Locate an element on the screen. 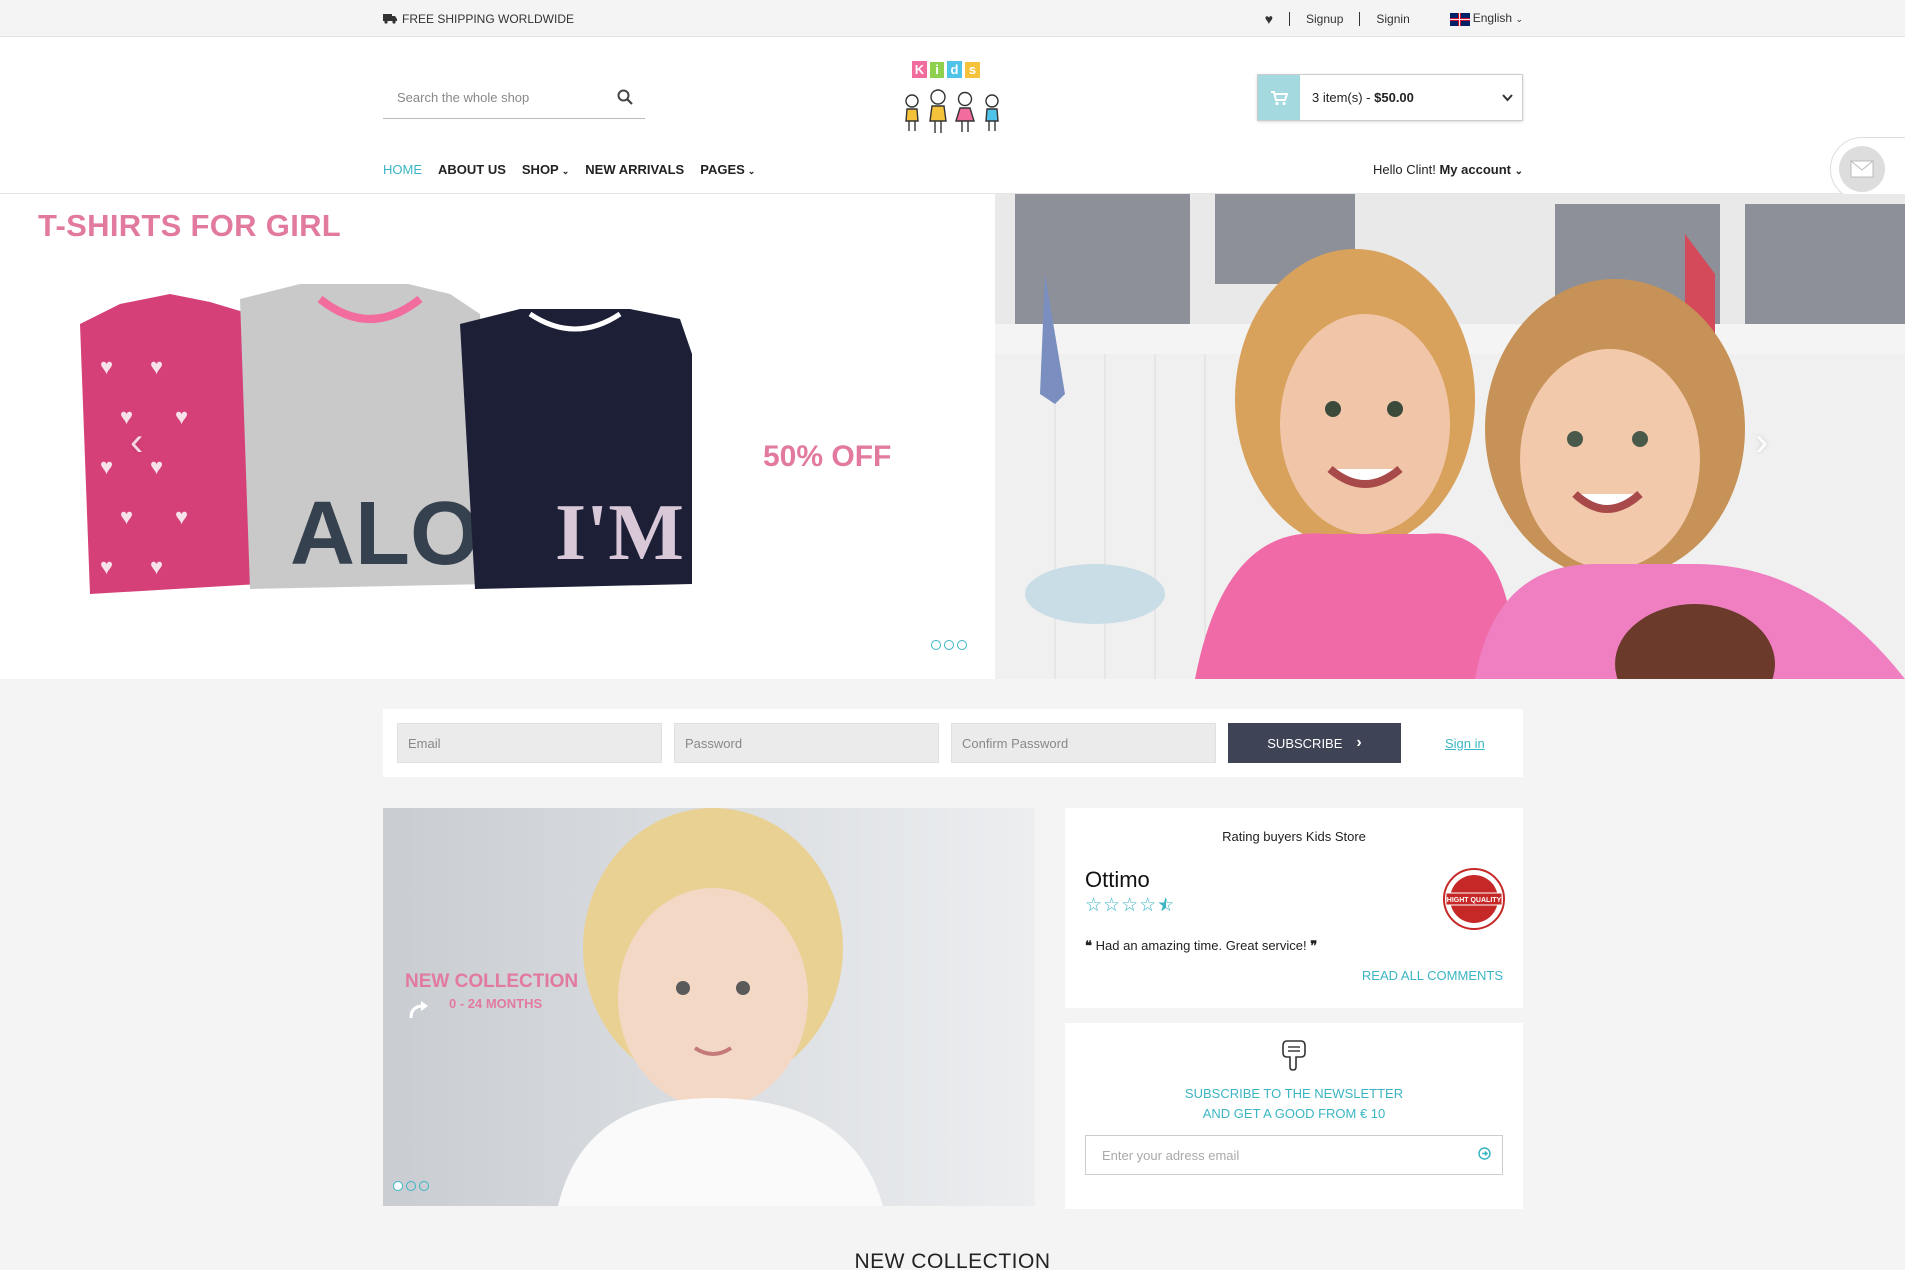 The image size is (1905, 1270). site-header: K i d s 3 item(s) - $50.00 HOME ABOUT US is located at coordinates (952, 119).